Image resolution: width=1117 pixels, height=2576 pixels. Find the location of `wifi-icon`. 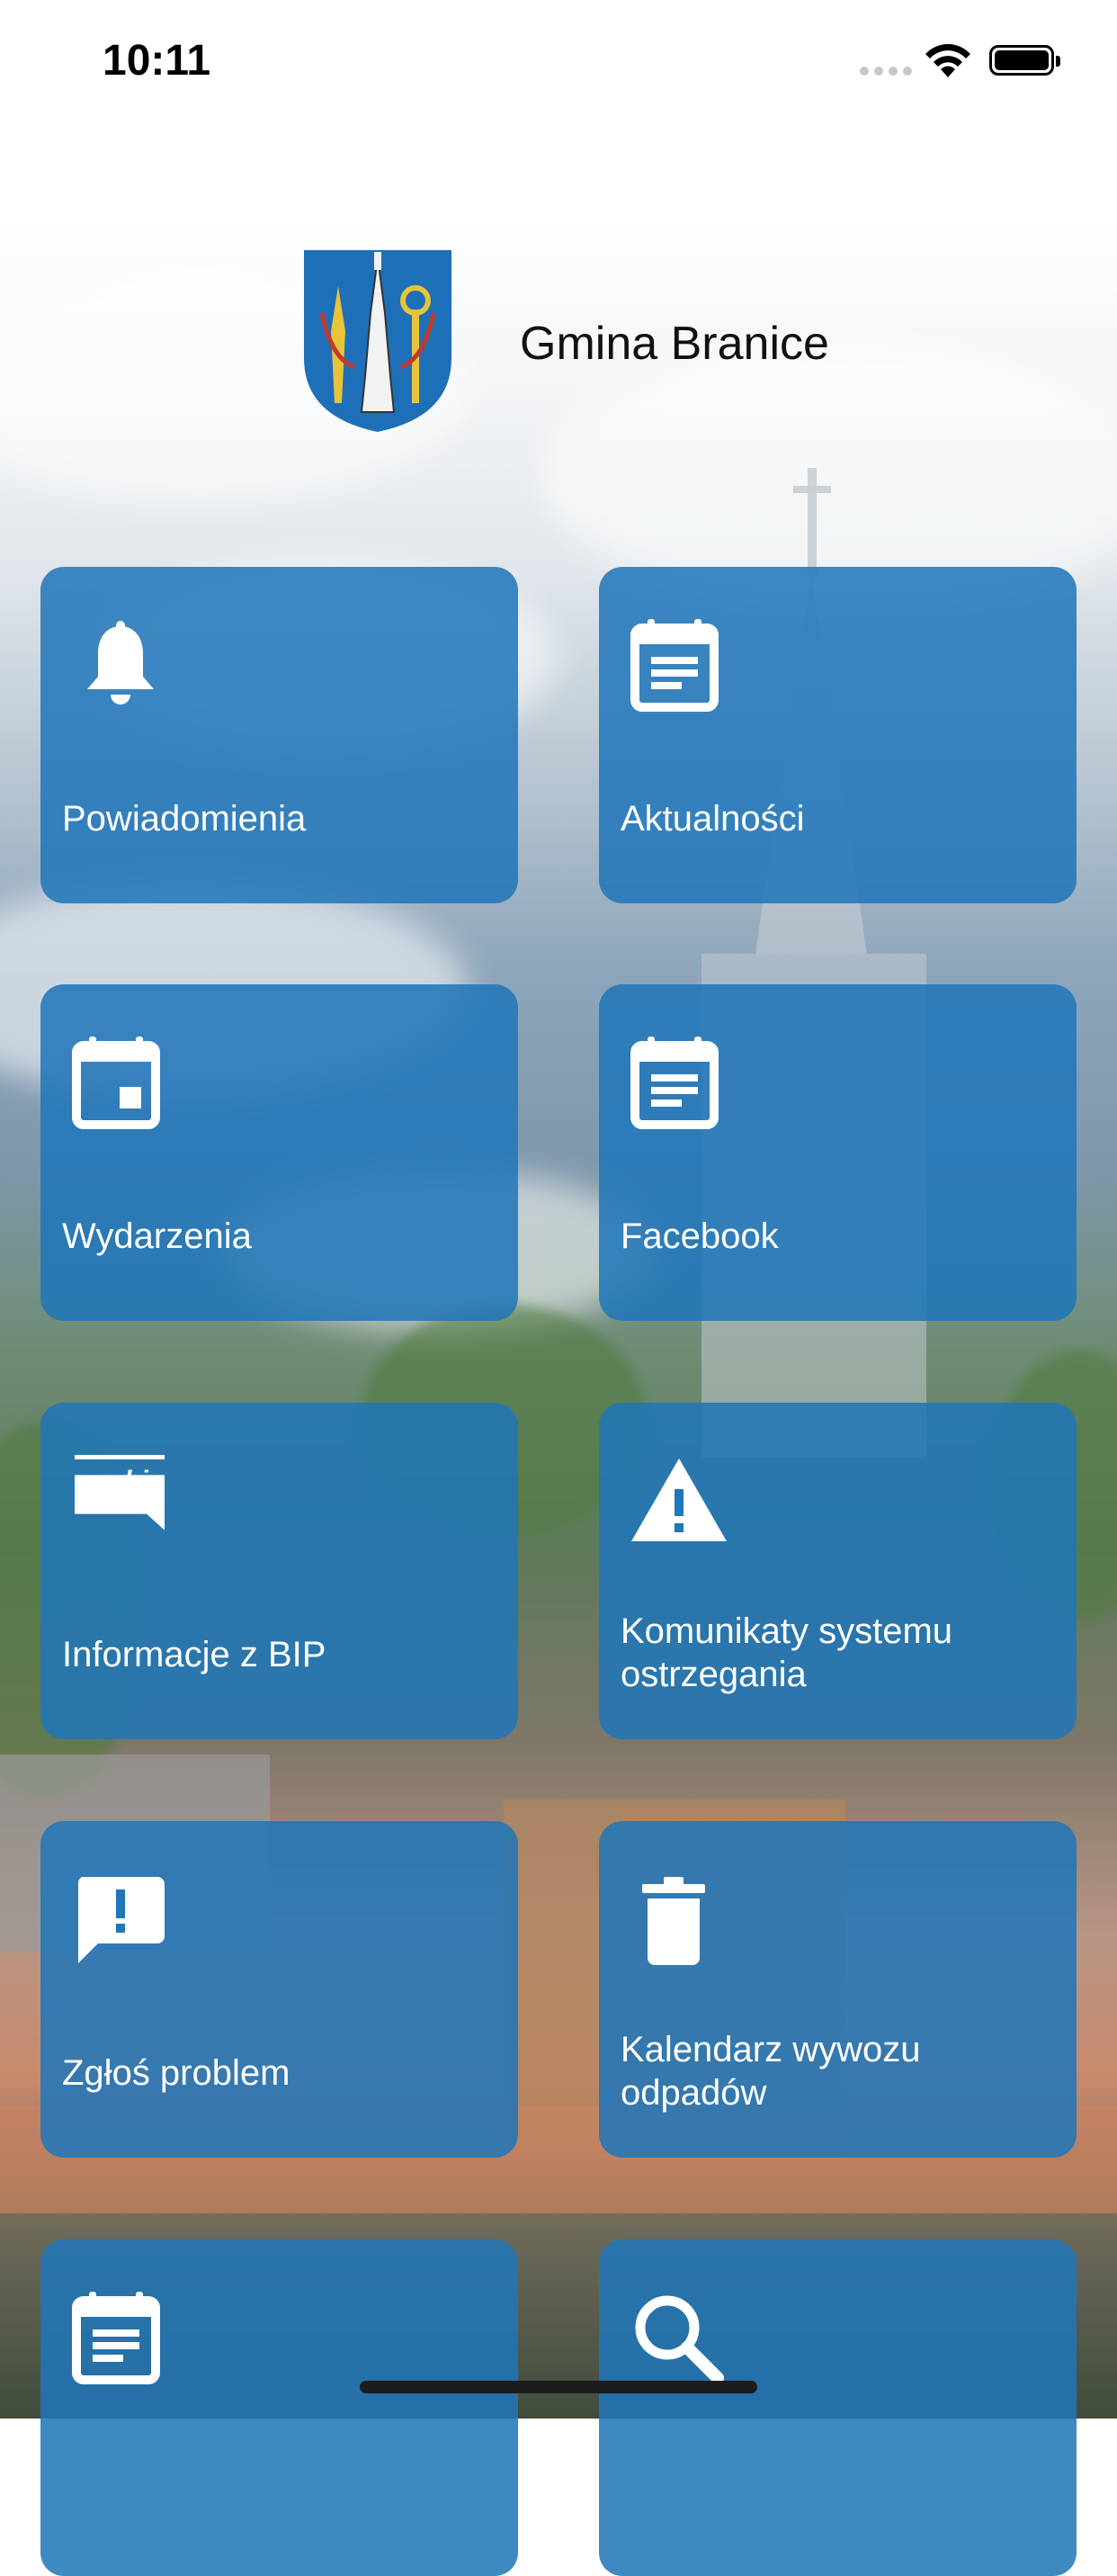

wifi-icon is located at coordinates (947, 61).